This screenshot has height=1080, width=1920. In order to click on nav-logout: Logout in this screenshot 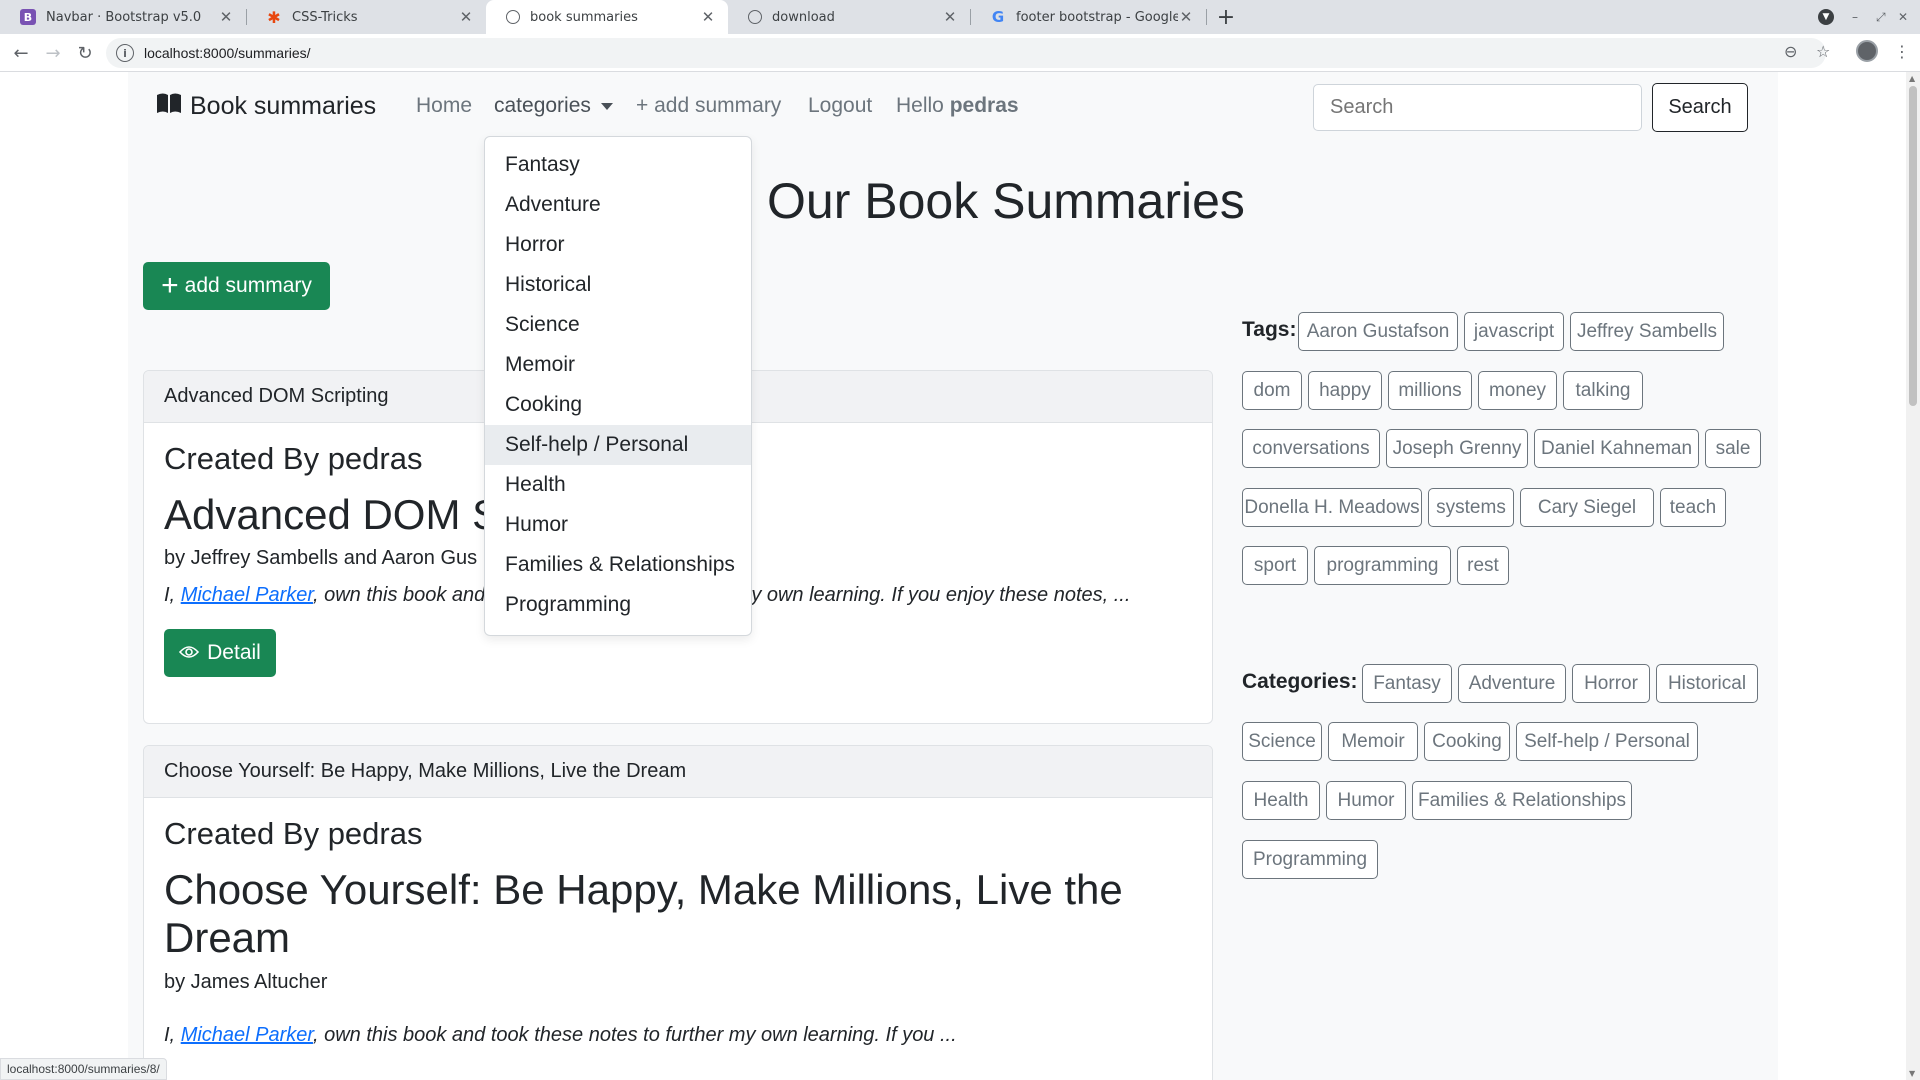, I will do `click(840, 106)`.